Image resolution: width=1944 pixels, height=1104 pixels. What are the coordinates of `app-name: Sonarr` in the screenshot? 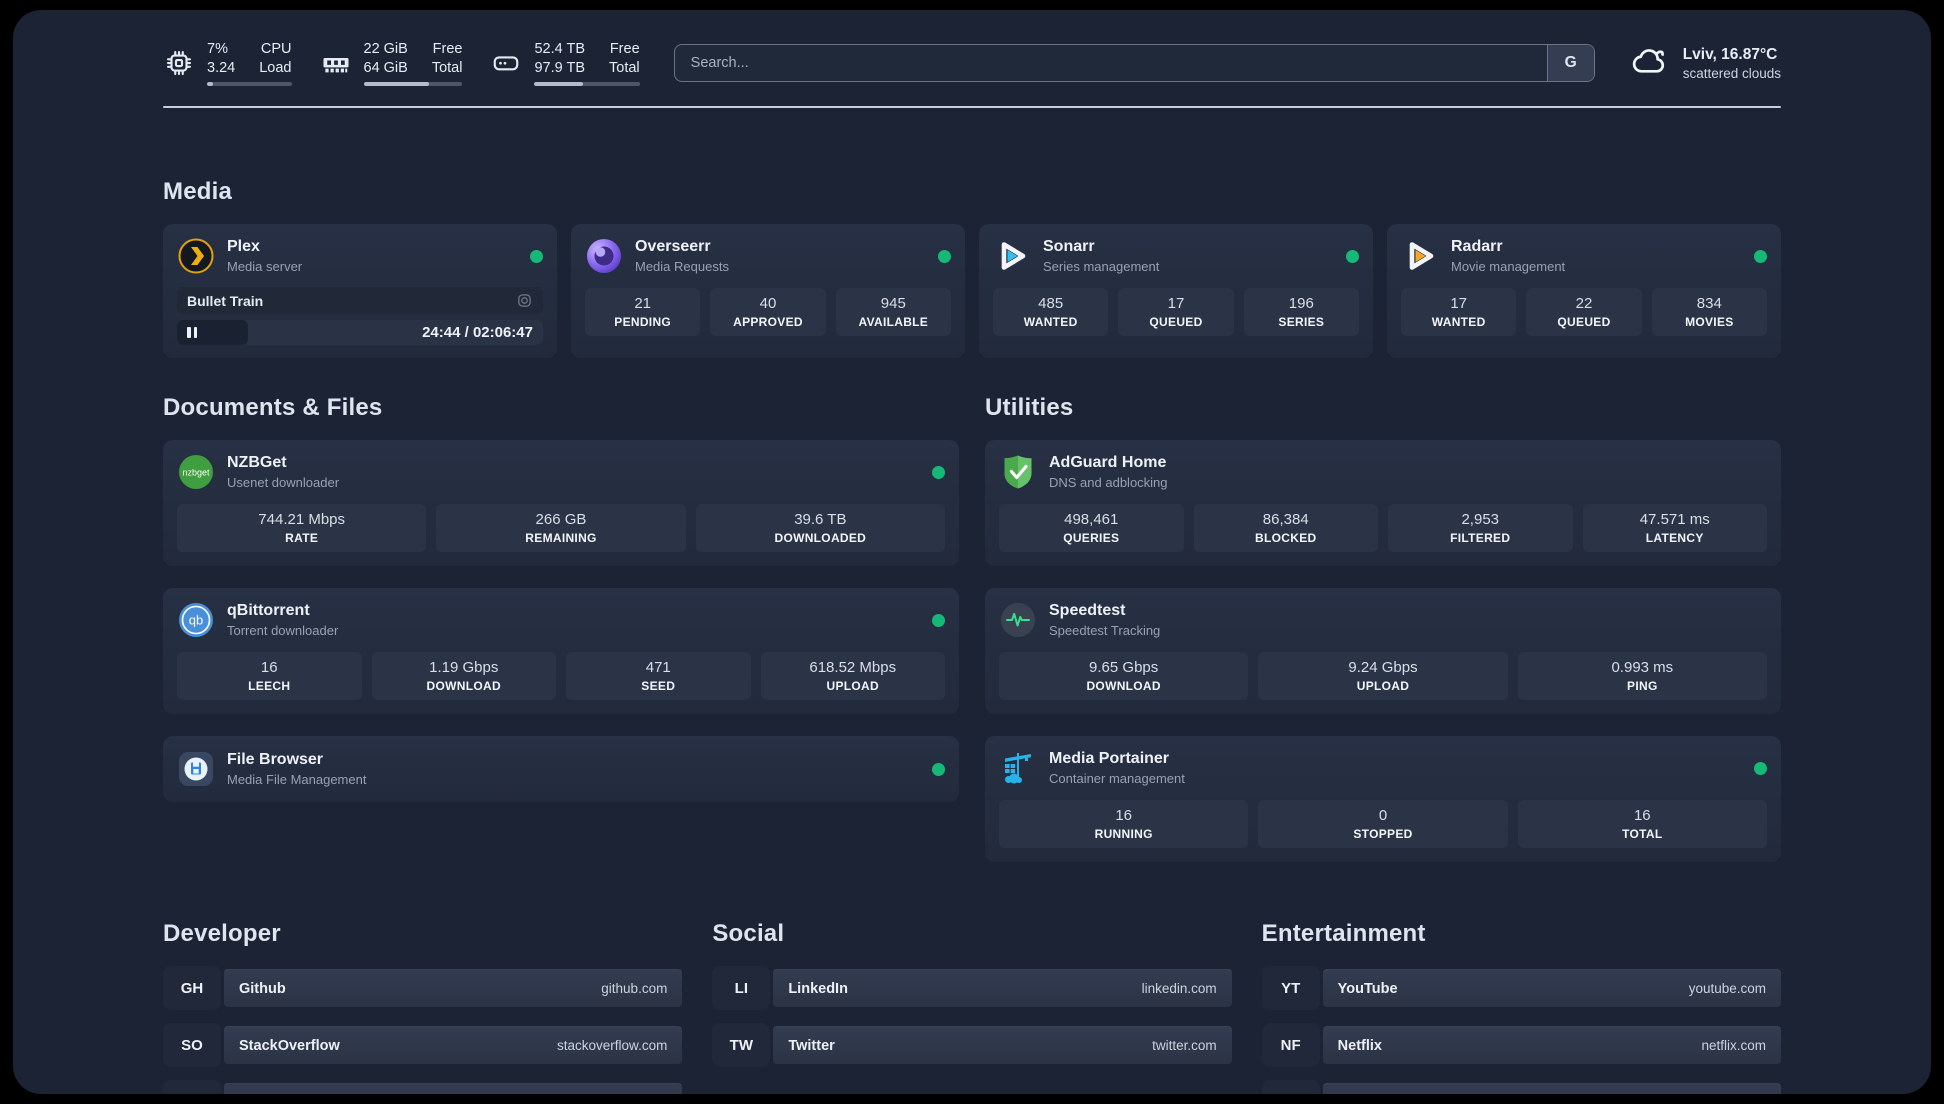 It's located at (1069, 246).